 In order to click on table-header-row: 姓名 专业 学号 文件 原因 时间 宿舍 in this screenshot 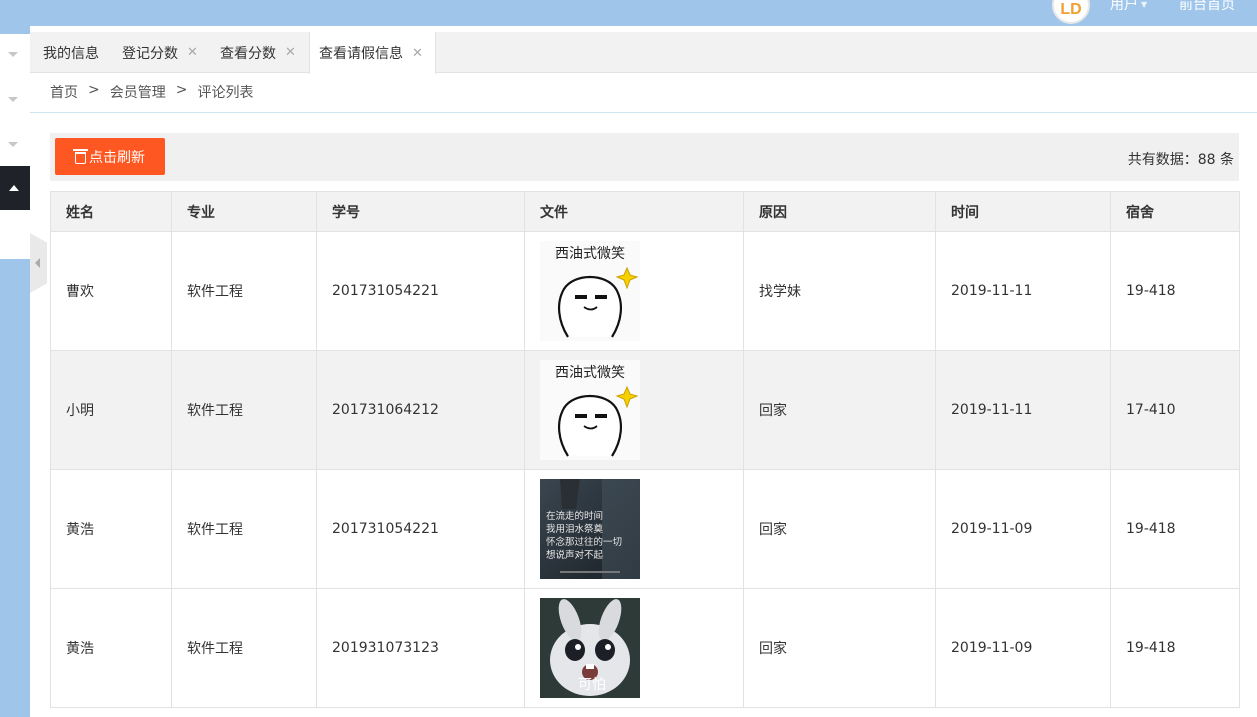, I will do `click(645, 211)`.